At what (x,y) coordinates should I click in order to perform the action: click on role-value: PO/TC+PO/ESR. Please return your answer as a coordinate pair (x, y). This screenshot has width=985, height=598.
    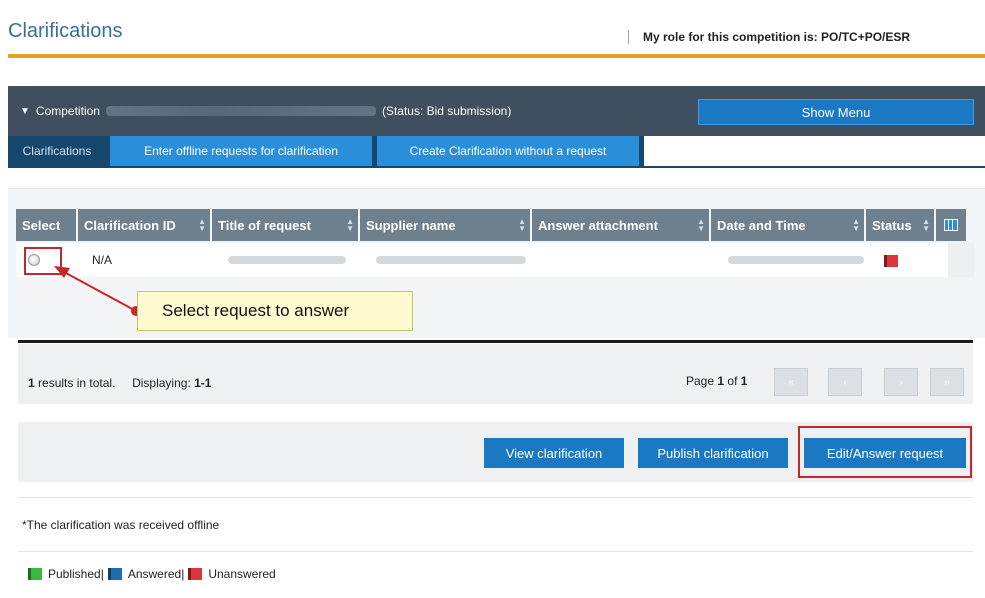
    Looking at the image, I should click on (866, 37).